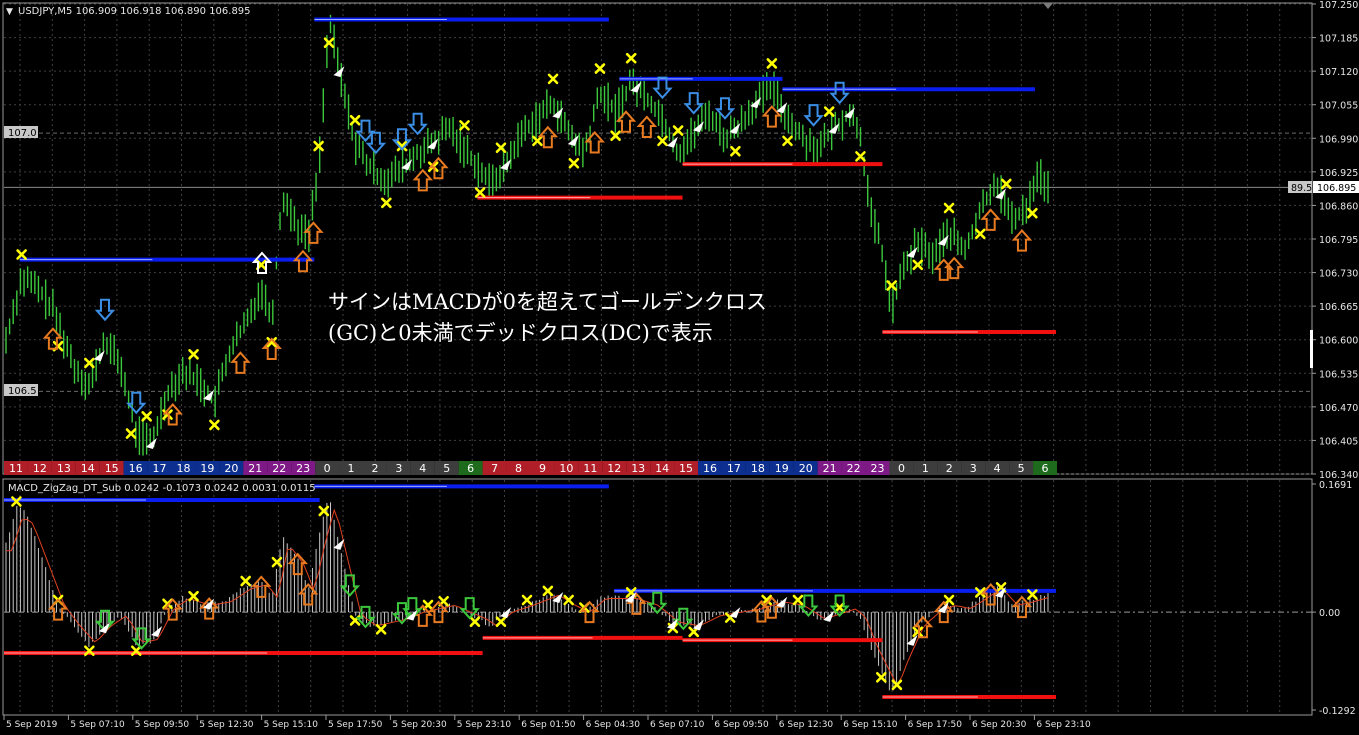 The height and width of the screenshot is (735, 1359). Describe the element at coordinates (226, 725) in the screenshot. I see `time-tick-label: 5 Sep 12:30` at that location.